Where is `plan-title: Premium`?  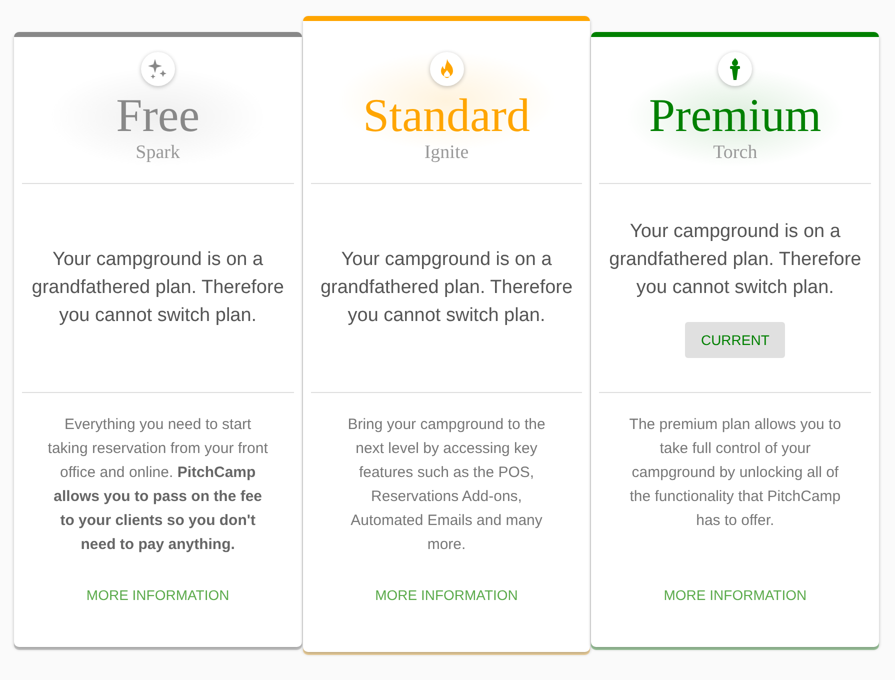 plan-title: Premium is located at coordinates (735, 116).